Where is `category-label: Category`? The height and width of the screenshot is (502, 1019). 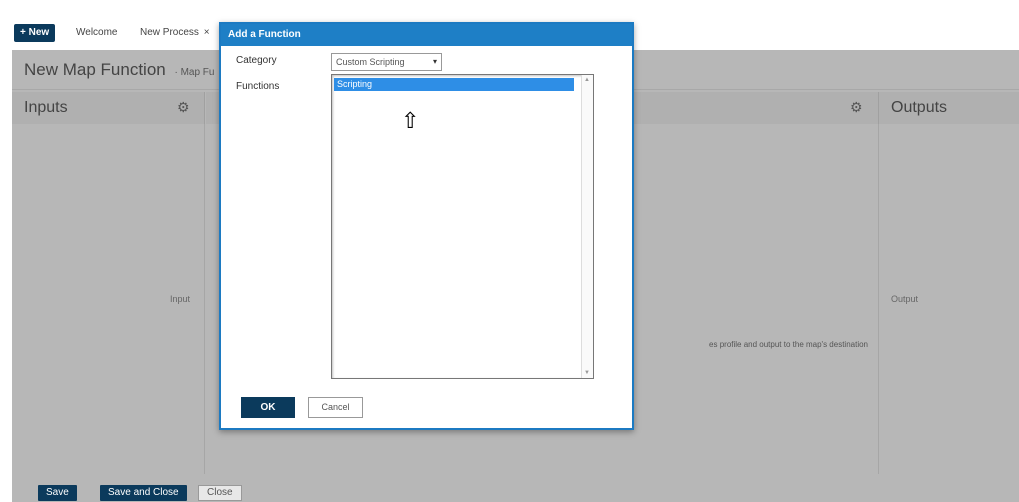 category-label: Category is located at coordinates (256, 60).